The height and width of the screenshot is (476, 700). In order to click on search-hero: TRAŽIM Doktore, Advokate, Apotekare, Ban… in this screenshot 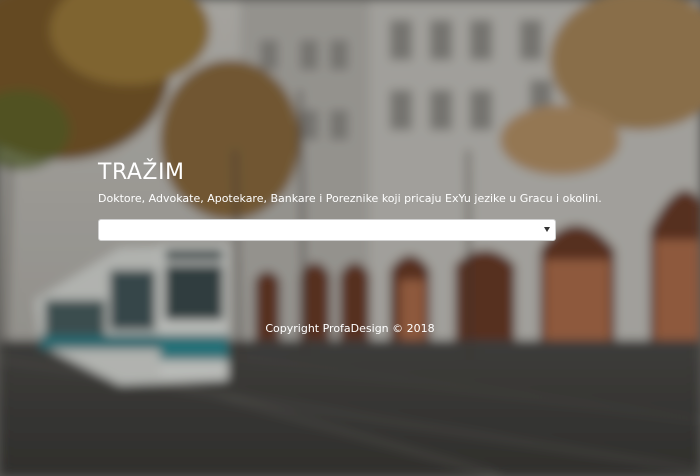, I will do `click(350, 200)`.